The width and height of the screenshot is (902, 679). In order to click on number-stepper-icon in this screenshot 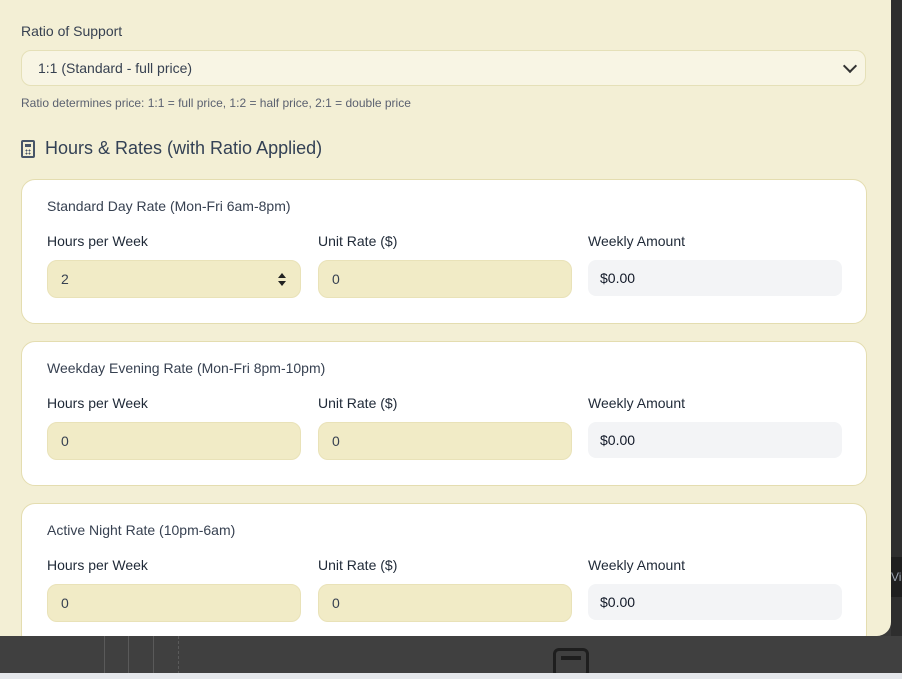, I will do `click(282, 280)`.